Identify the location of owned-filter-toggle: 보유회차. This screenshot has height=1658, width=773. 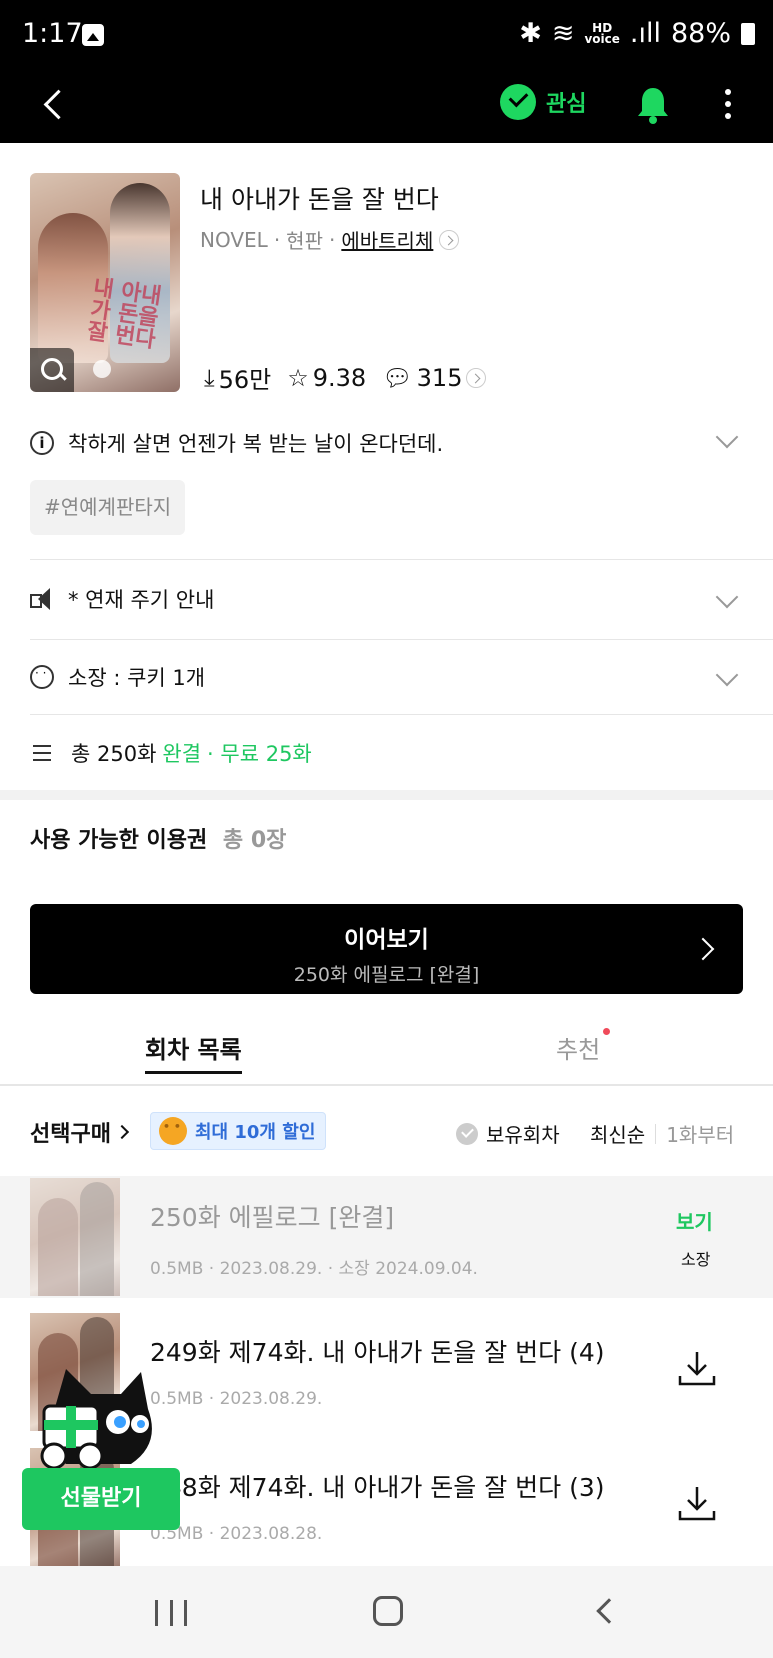
(508, 1133).